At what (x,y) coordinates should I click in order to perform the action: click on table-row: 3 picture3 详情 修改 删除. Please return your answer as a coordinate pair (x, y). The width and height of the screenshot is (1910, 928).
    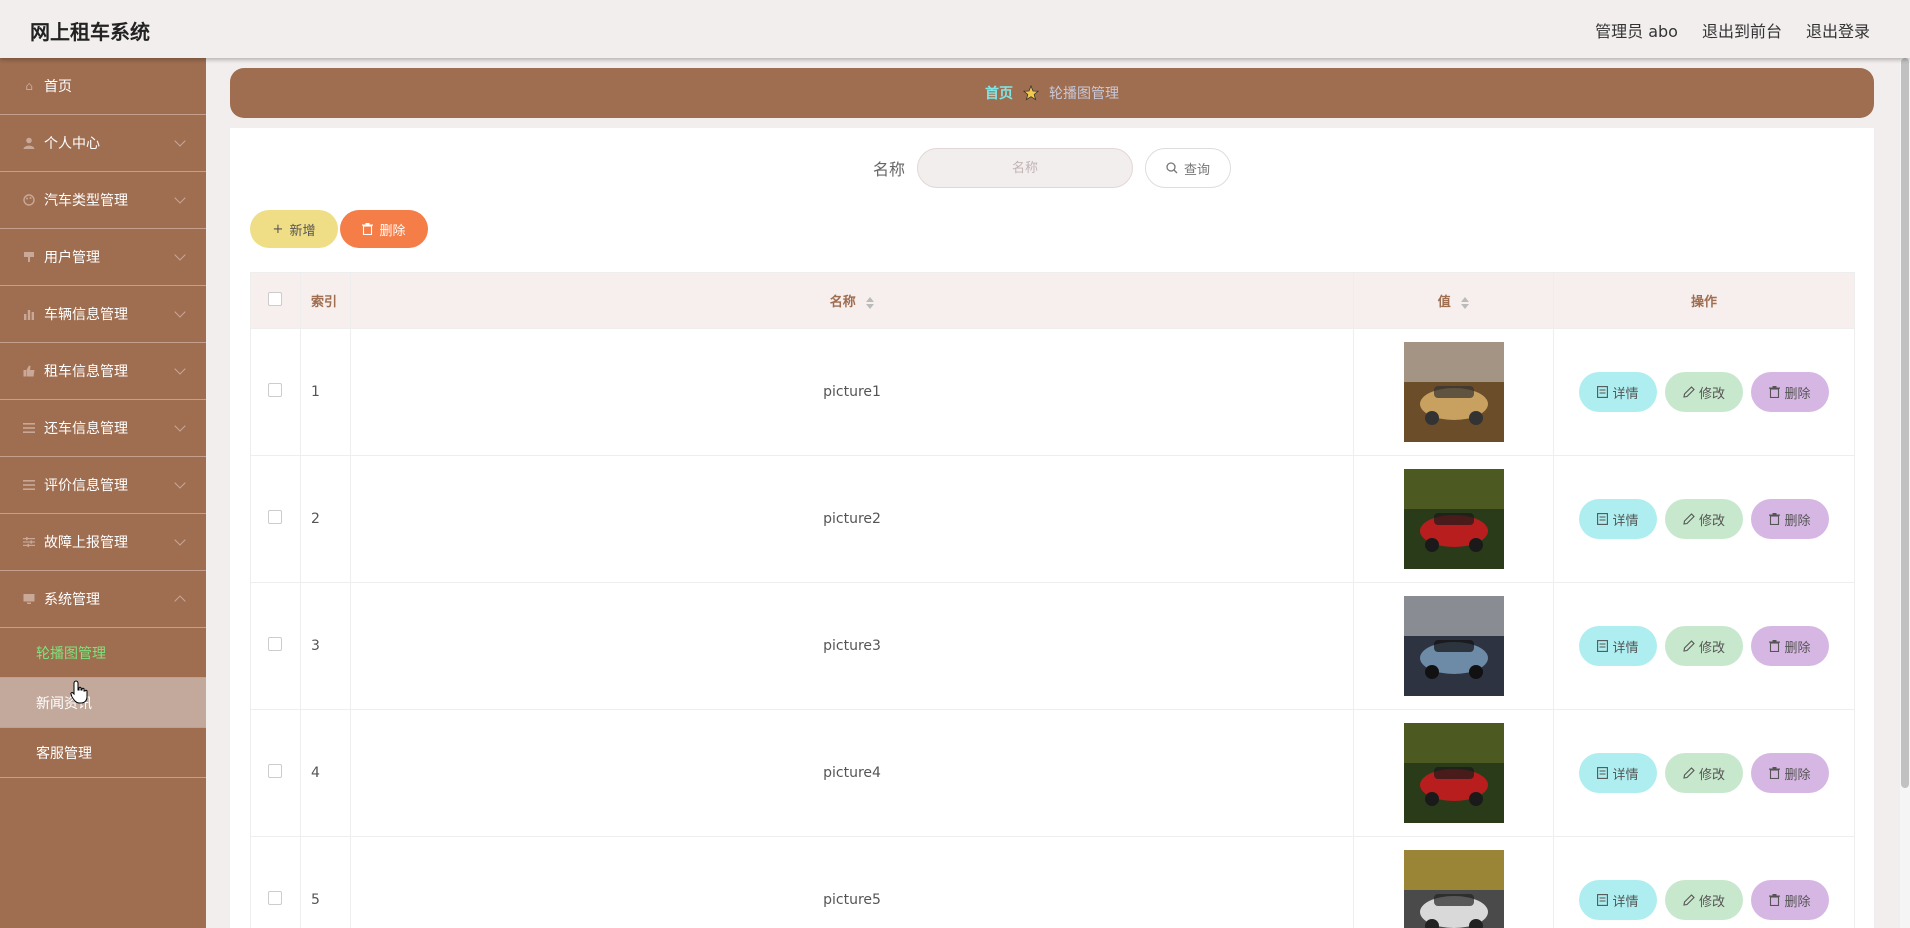
    Looking at the image, I should click on (1052, 646).